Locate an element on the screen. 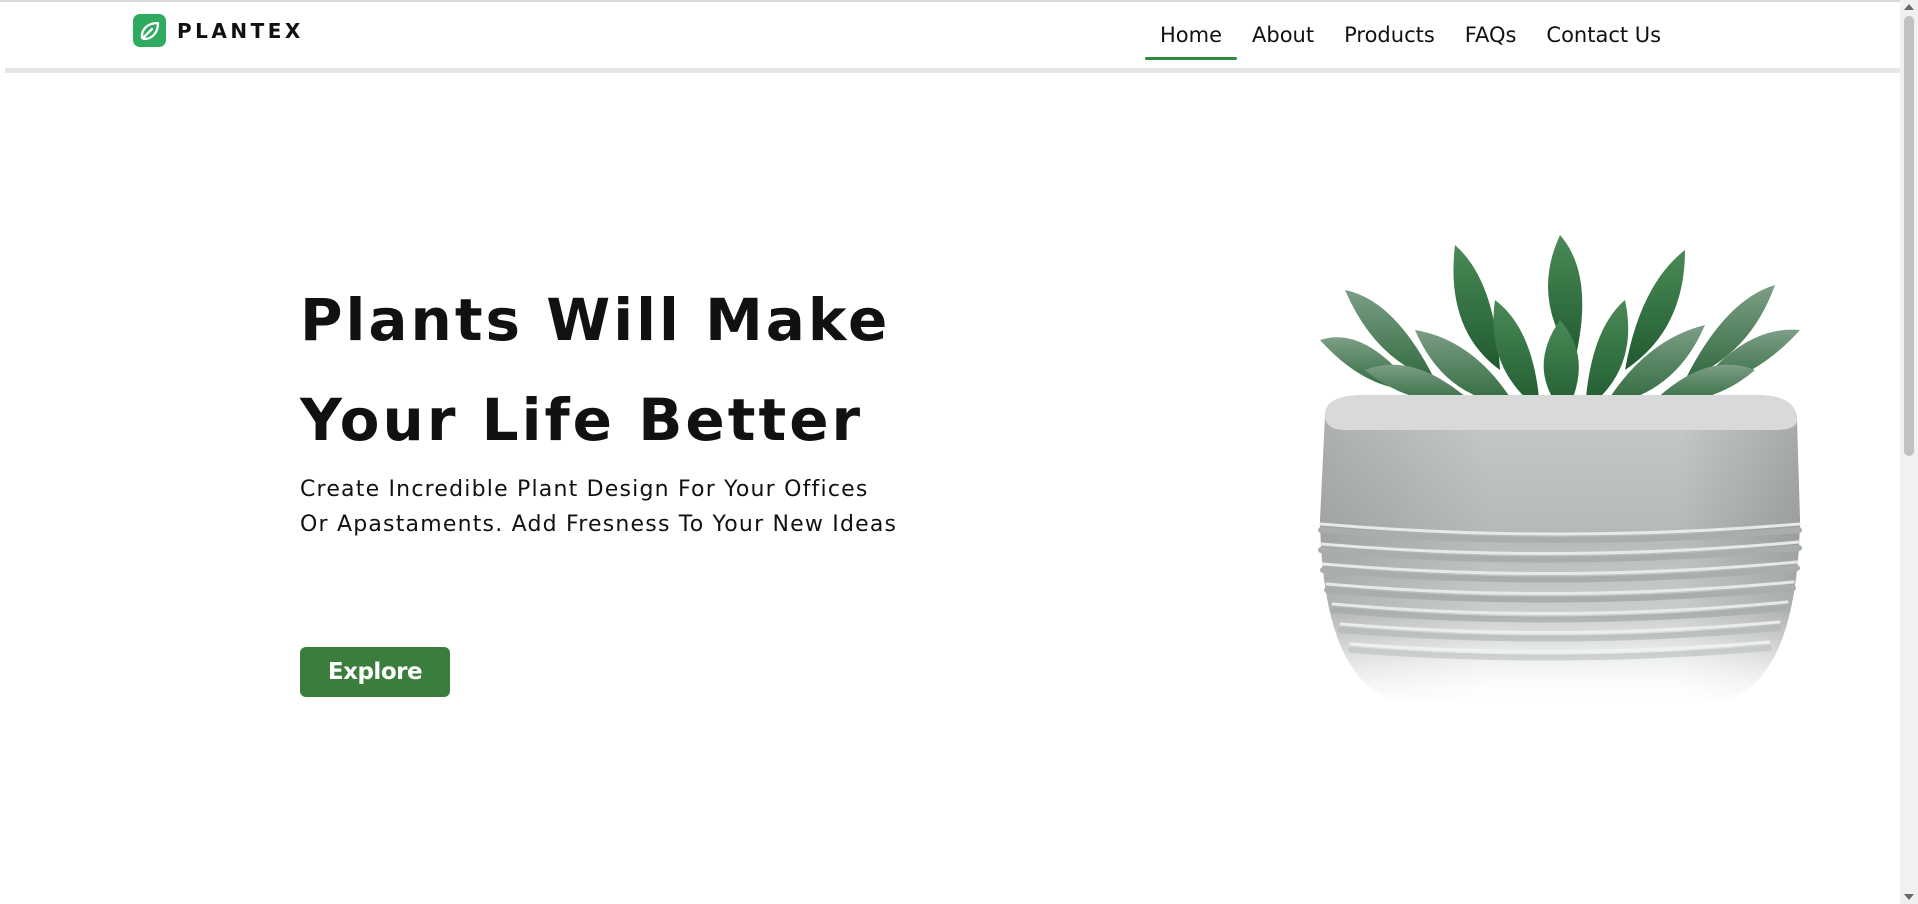  vertical-scrollbar is located at coordinates (1909, 452).